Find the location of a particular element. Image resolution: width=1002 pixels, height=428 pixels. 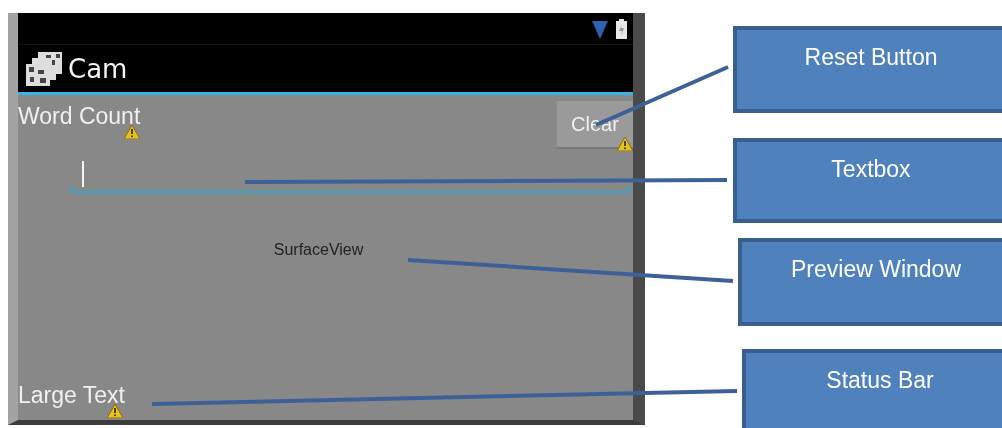

app-icon is located at coordinates (44, 68).